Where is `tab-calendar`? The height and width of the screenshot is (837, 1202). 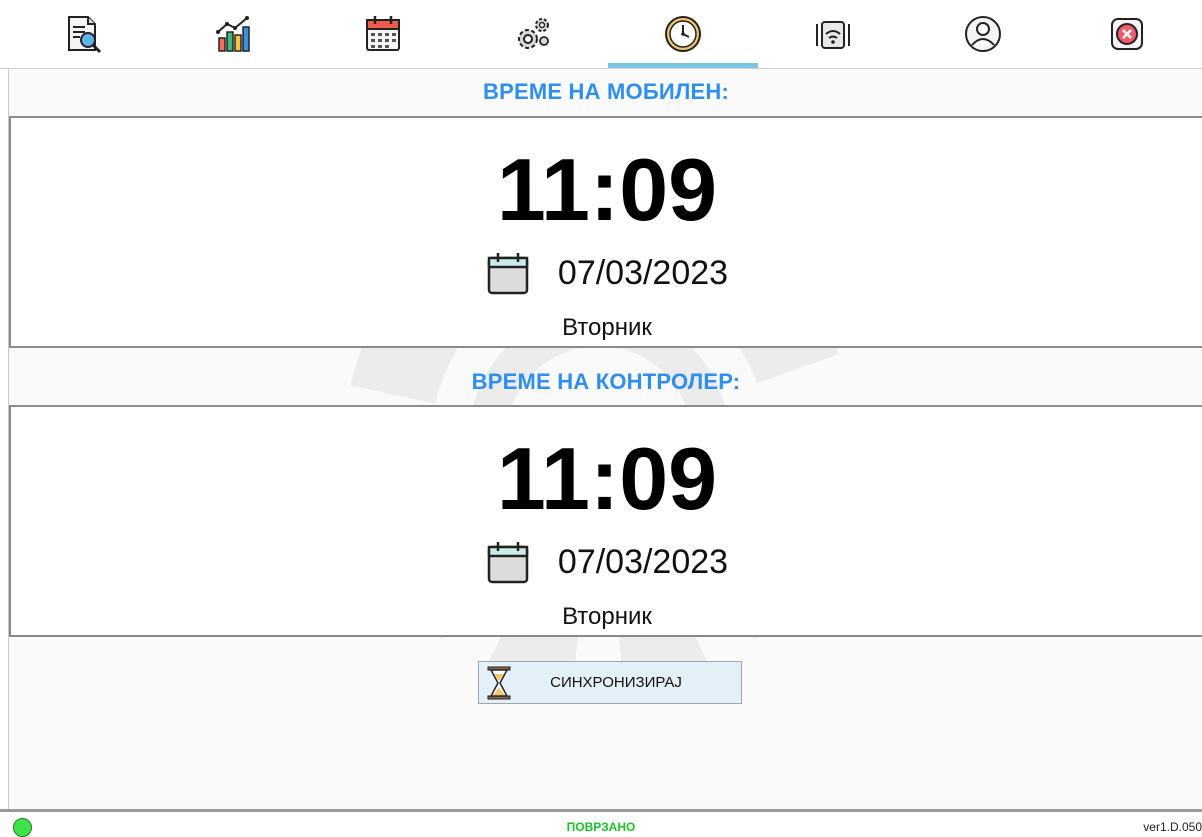 tab-calendar is located at coordinates (383, 34).